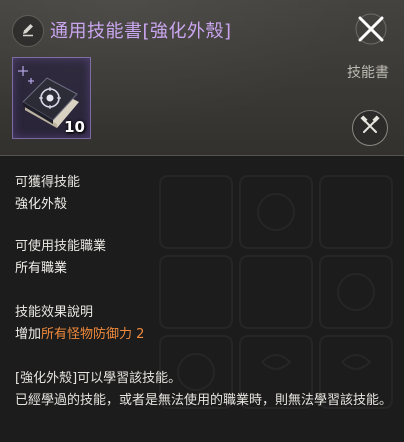  I want to click on skill-effect-highlight: 所有怪物防御力 2, so click(93, 334).